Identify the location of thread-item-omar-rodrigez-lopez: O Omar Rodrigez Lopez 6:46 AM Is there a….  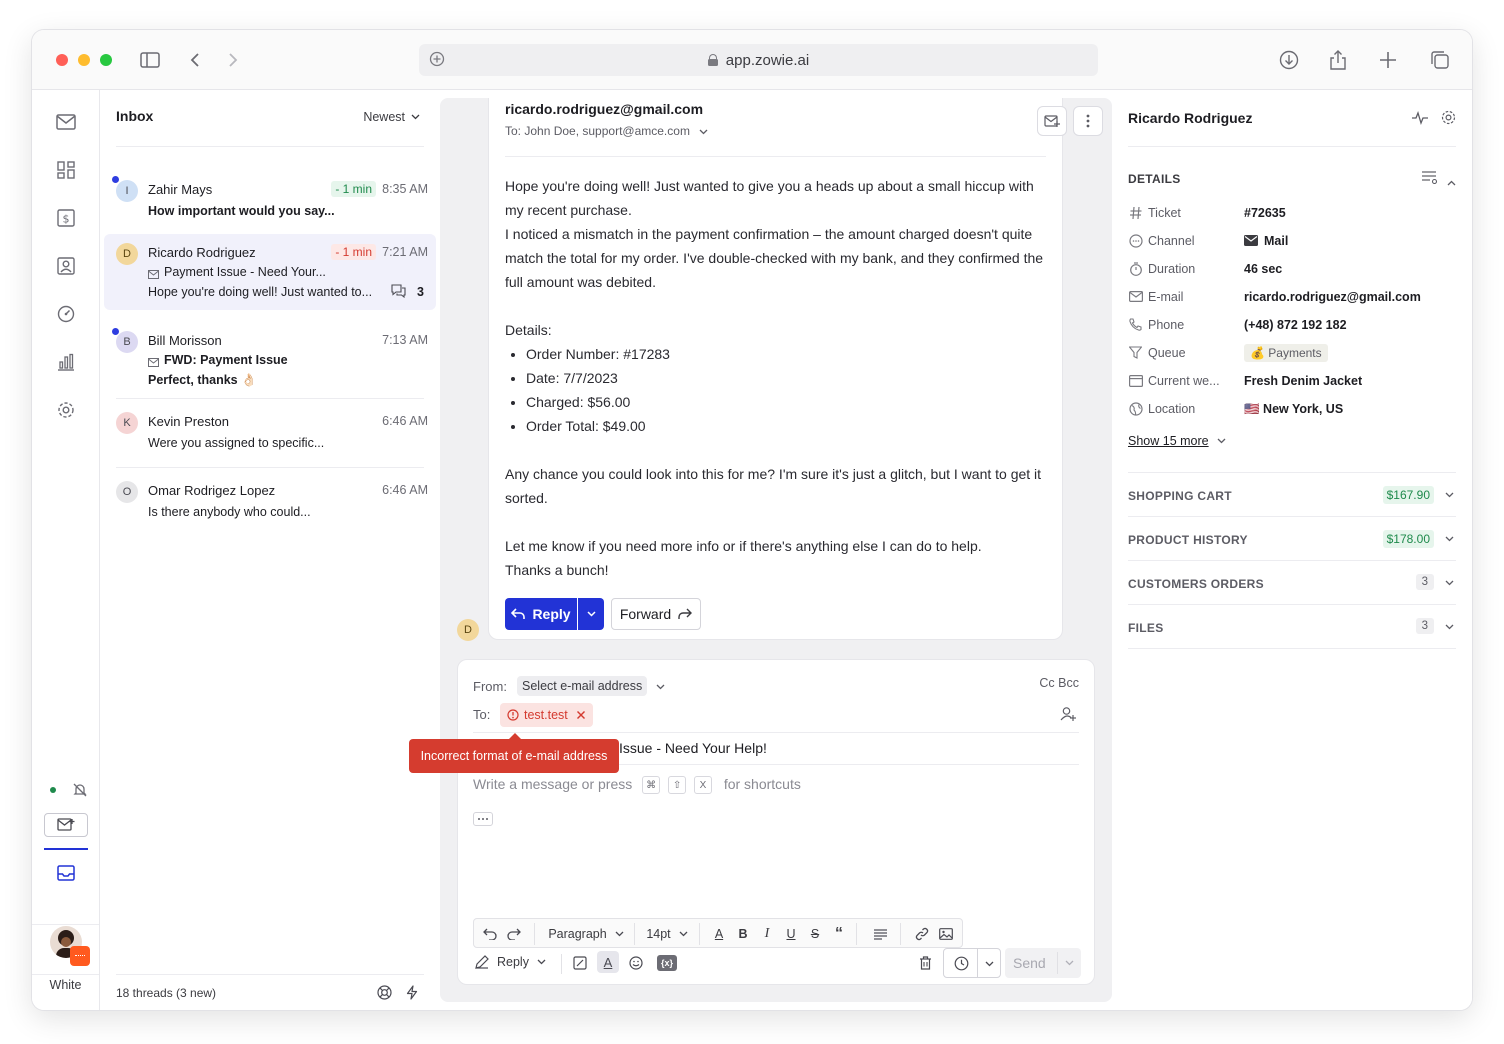
(270, 501).